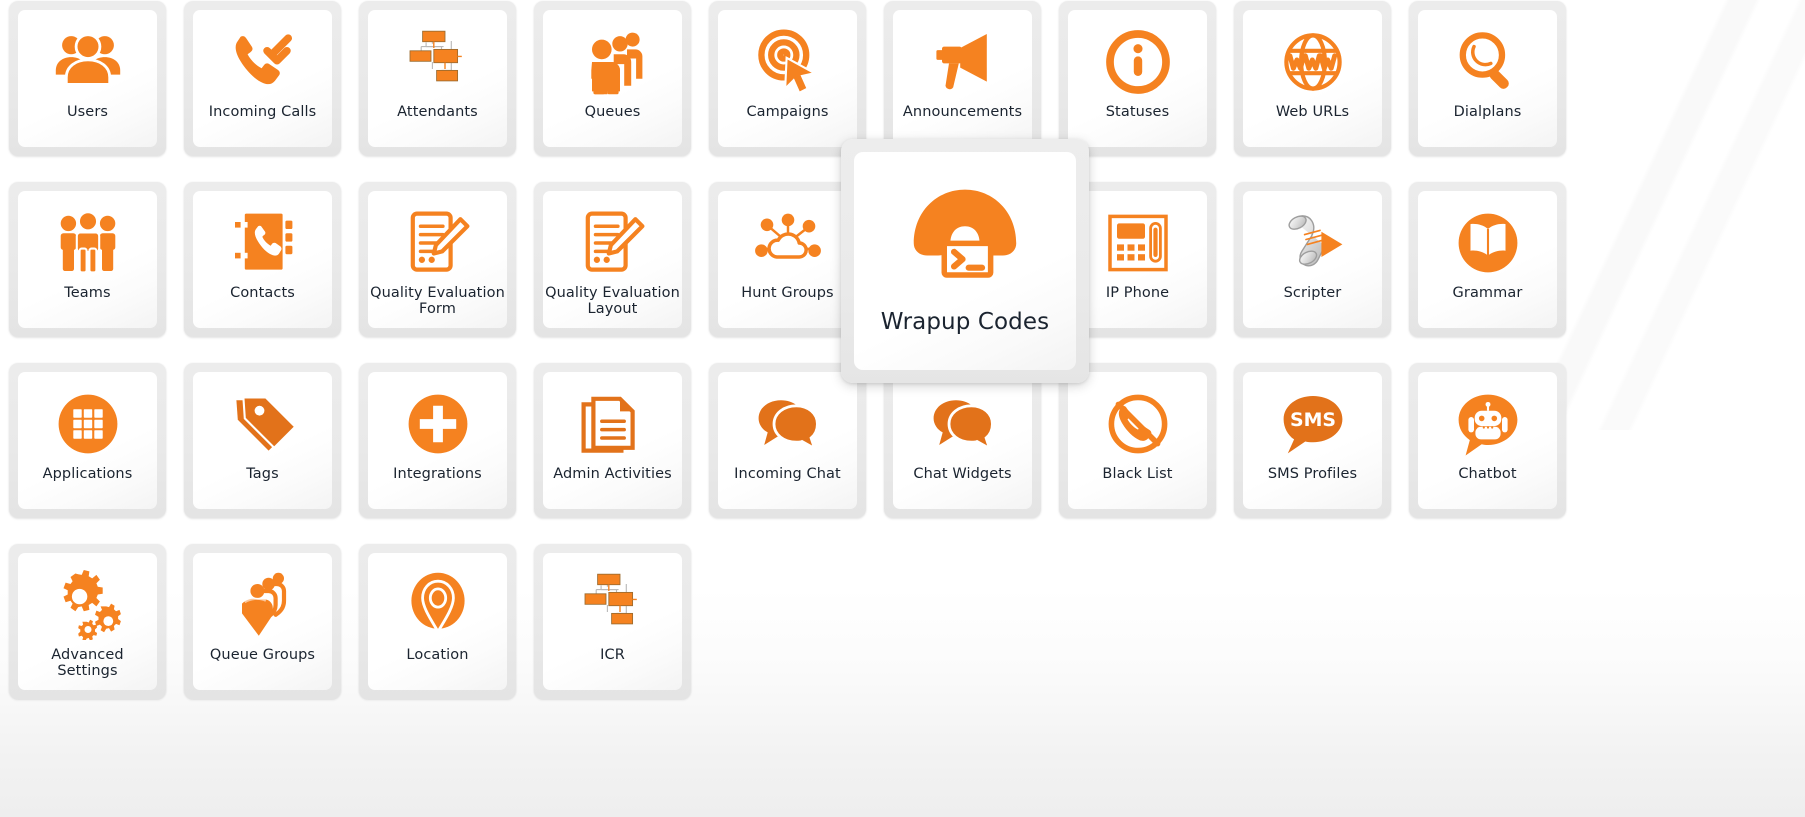  Describe the element at coordinates (87, 112) in the screenshot. I see `tile-label: Users` at that location.